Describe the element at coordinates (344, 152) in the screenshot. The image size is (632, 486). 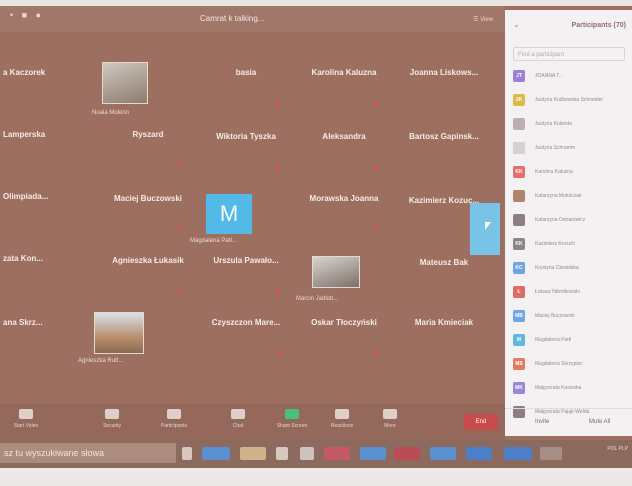
I see `video-tile: Aleksandra` at that location.